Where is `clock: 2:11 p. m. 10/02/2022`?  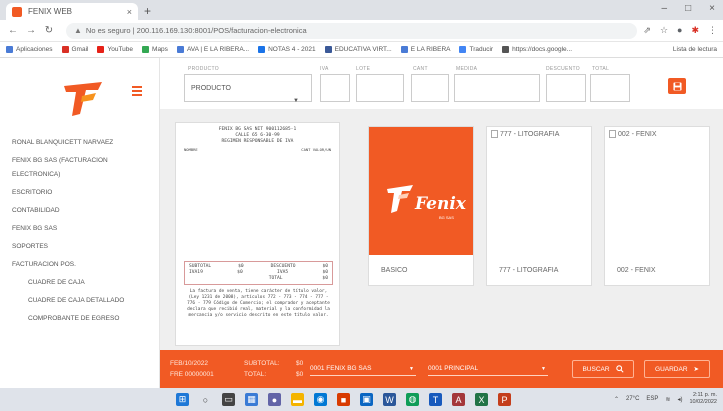
clock: 2:11 p. m. 10/02/2022 is located at coordinates (703, 399).